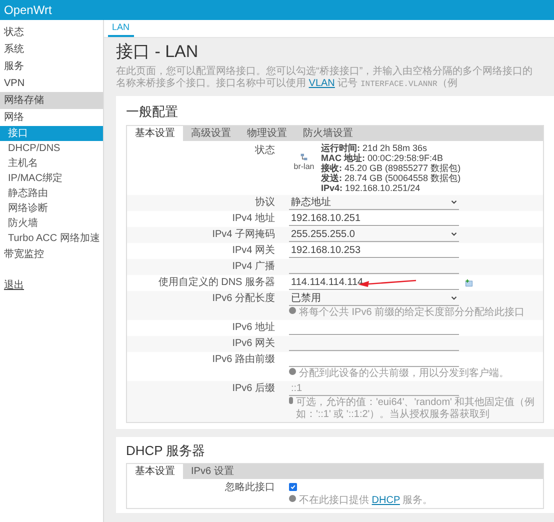 This screenshot has height=522, width=554. I want to click on hint-text: 可选，允许的值：'eui64'、'random' 和其他固定值（例如：'::1' 或 '::1:2'）。当从授权服务器获取到, so click(416, 408).